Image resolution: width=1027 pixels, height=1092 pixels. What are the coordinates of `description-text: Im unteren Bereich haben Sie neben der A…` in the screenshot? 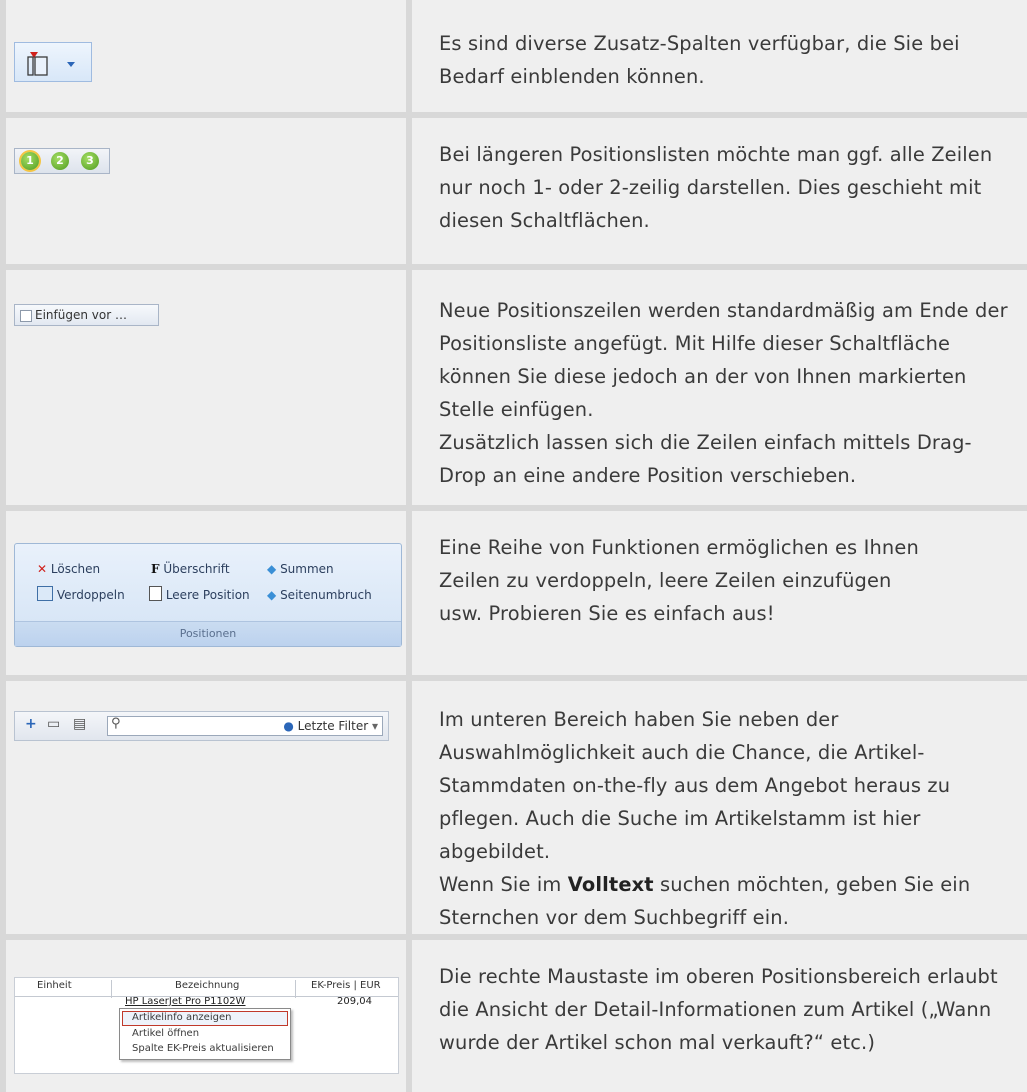 It's located at (695, 785).